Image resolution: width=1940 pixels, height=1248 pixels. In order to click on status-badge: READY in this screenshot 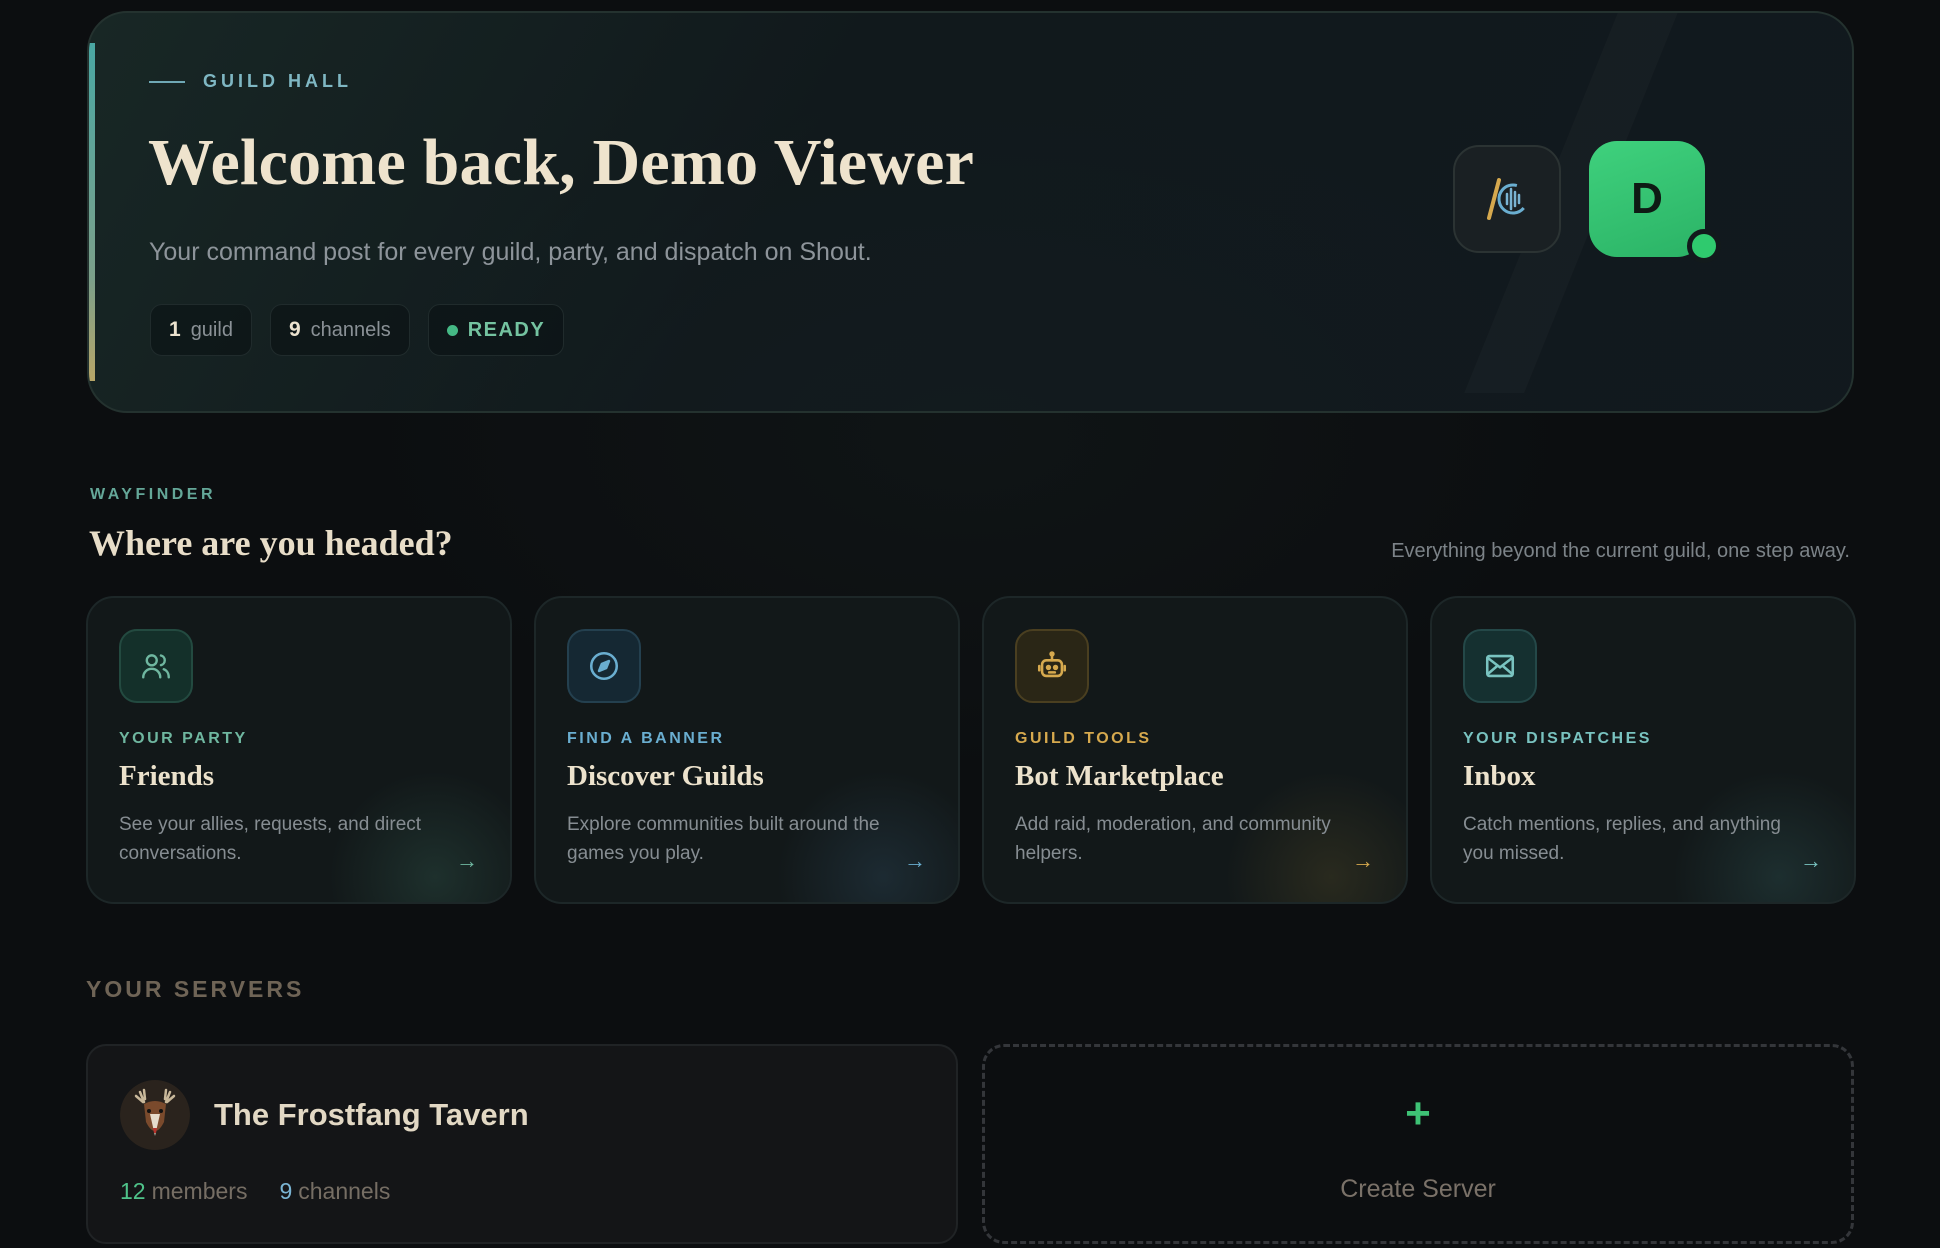, I will do `click(496, 330)`.